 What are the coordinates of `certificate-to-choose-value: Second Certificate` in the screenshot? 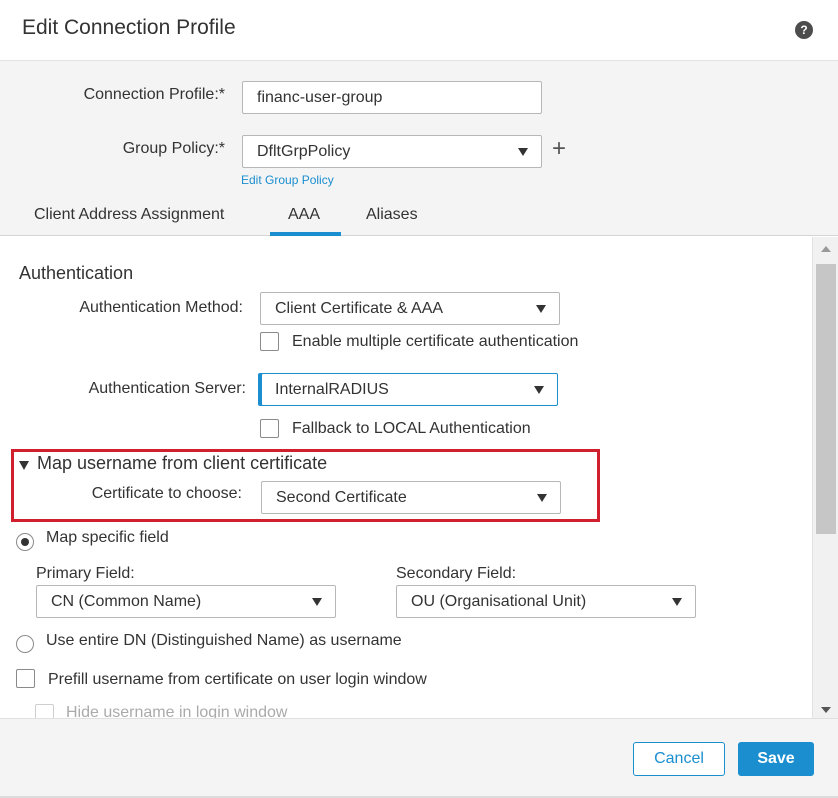 It's located at (341, 497).